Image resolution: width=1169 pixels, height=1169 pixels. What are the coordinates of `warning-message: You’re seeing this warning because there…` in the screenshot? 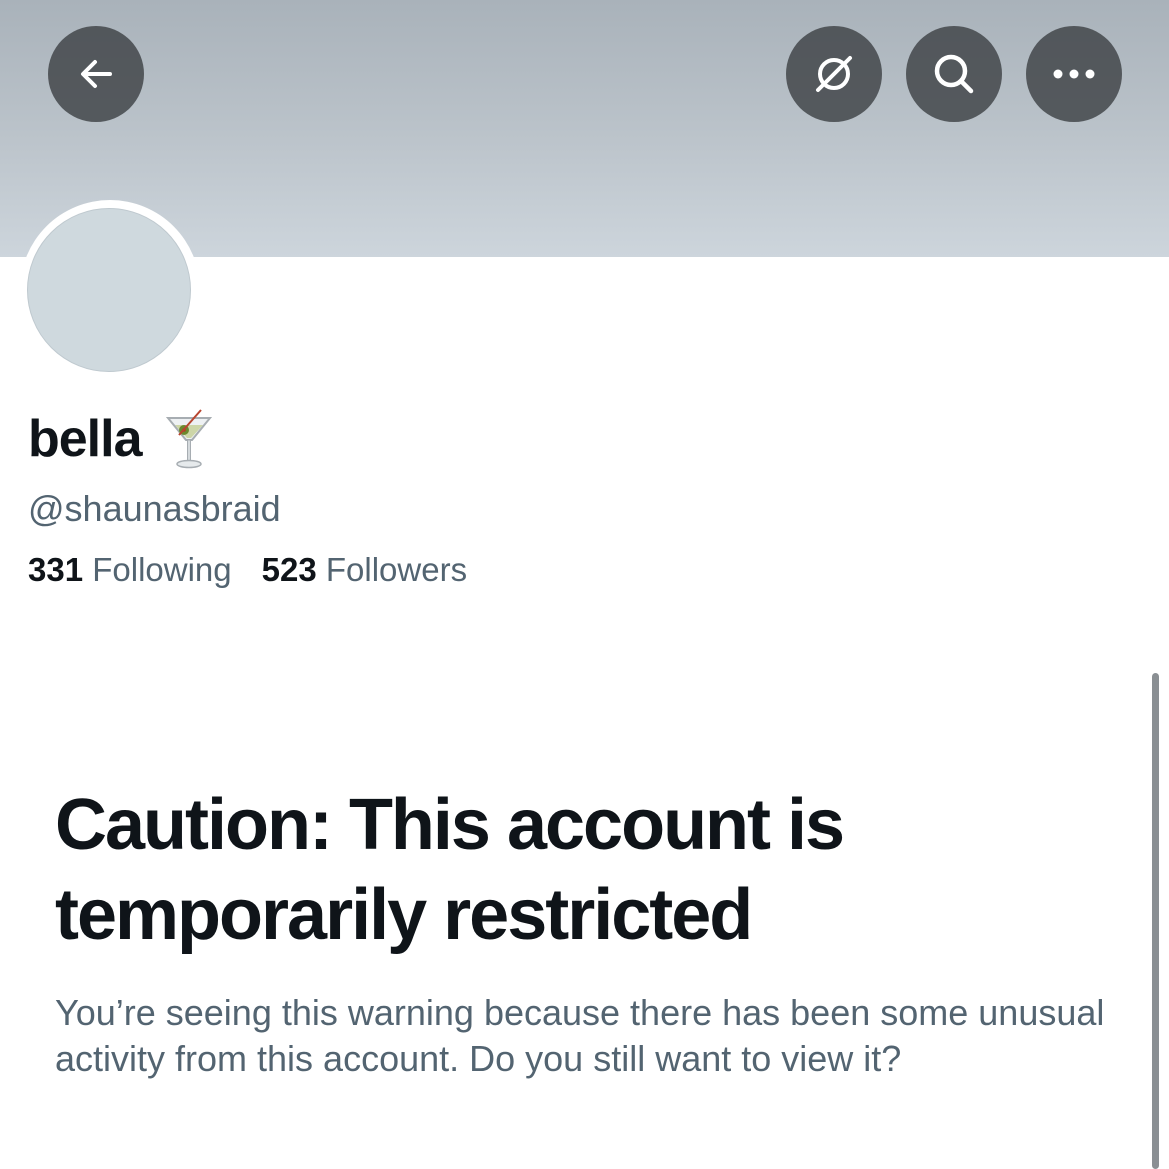 It's located at (580, 1035).